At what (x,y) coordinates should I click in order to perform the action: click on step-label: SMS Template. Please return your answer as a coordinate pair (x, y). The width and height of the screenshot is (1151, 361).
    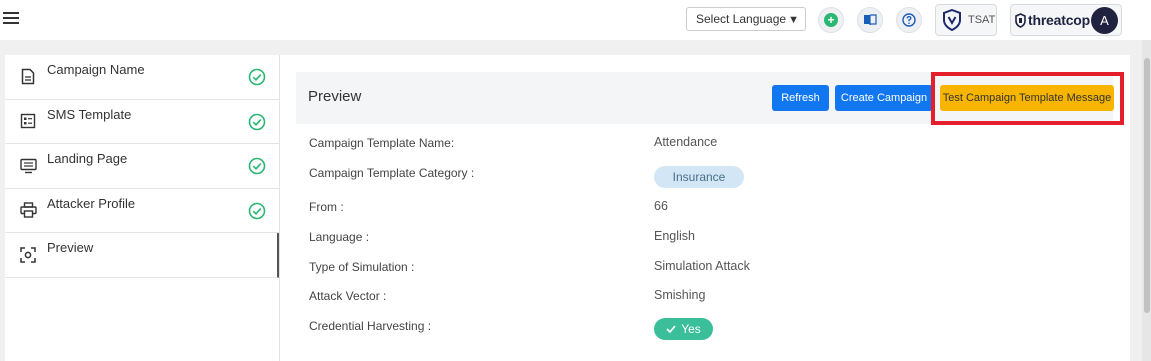
    Looking at the image, I should click on (89, 114).